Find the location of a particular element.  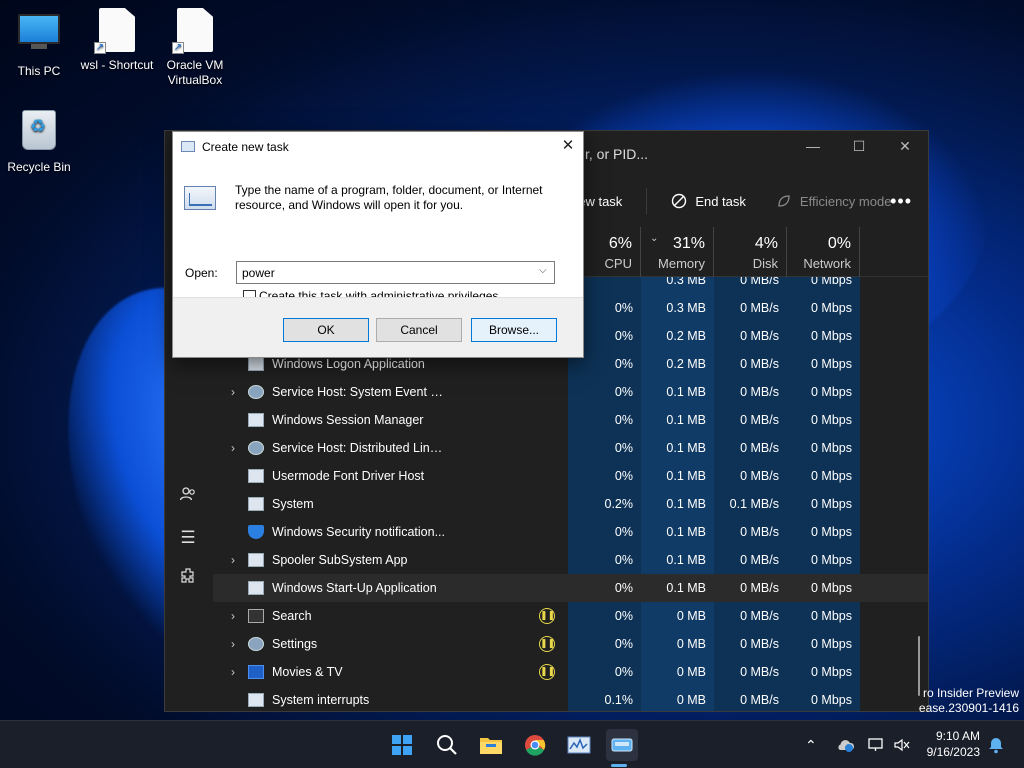

dialog-titlebar: Create new task ✕ is located at coordinates (378, 147).